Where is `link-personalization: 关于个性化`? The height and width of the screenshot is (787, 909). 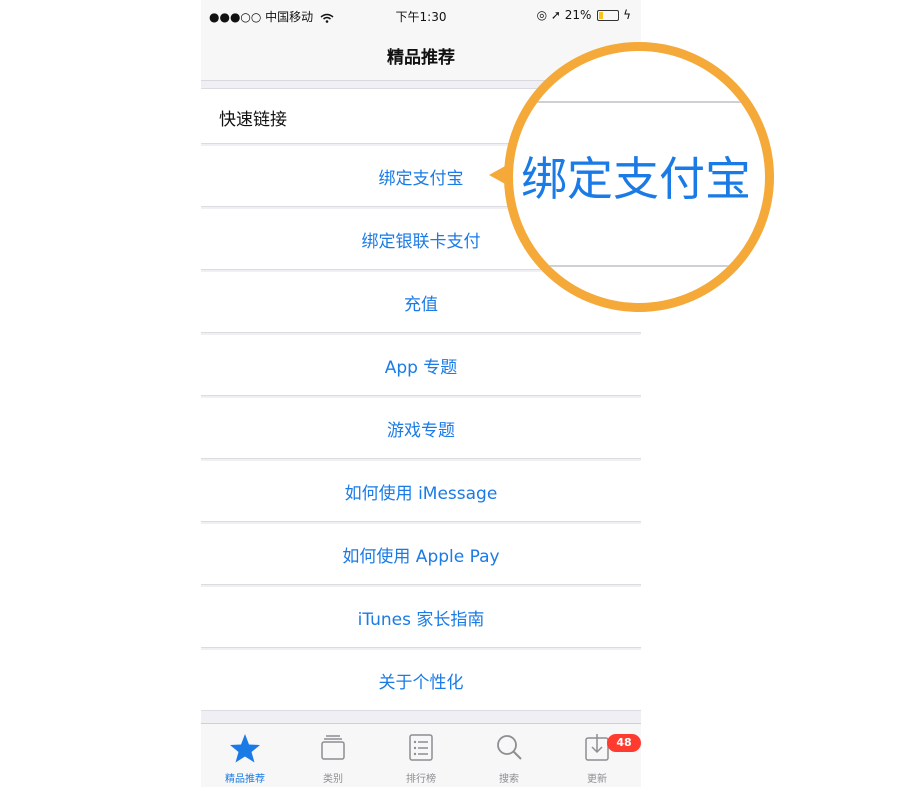 link-personalization: 关于个性化 is located at coordinates (421, 680).